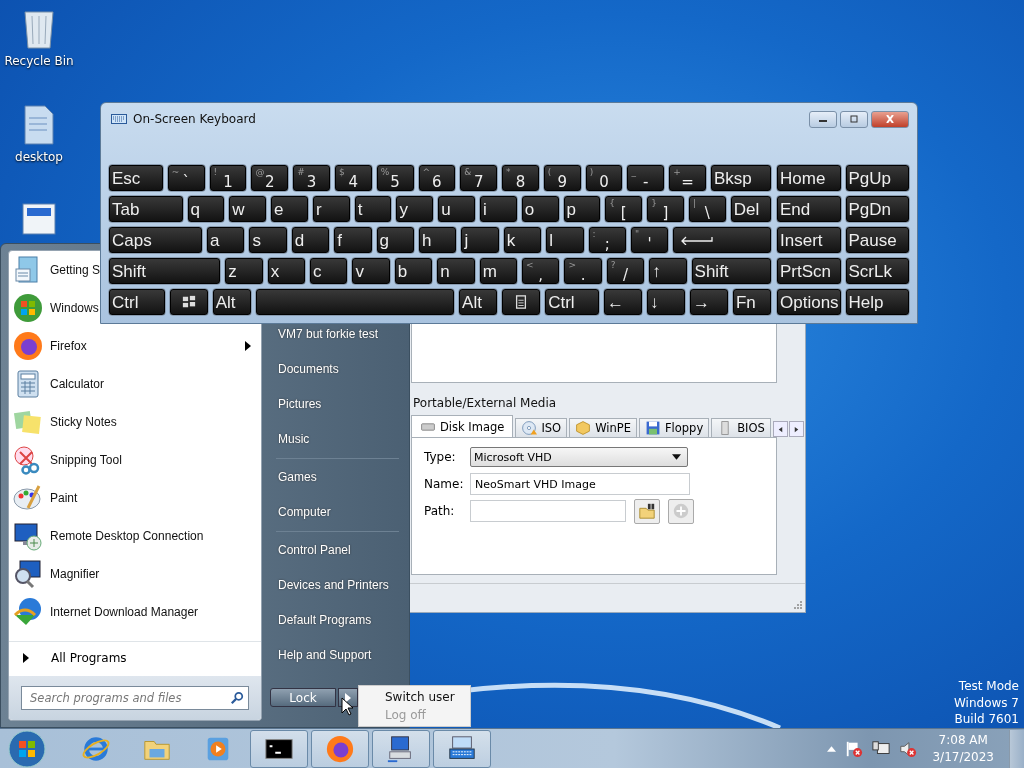  What do you see at coordinates (485, 403) in the screenshot?
I see `group-label: Portable/External Media` at bounding box center [485, 403].